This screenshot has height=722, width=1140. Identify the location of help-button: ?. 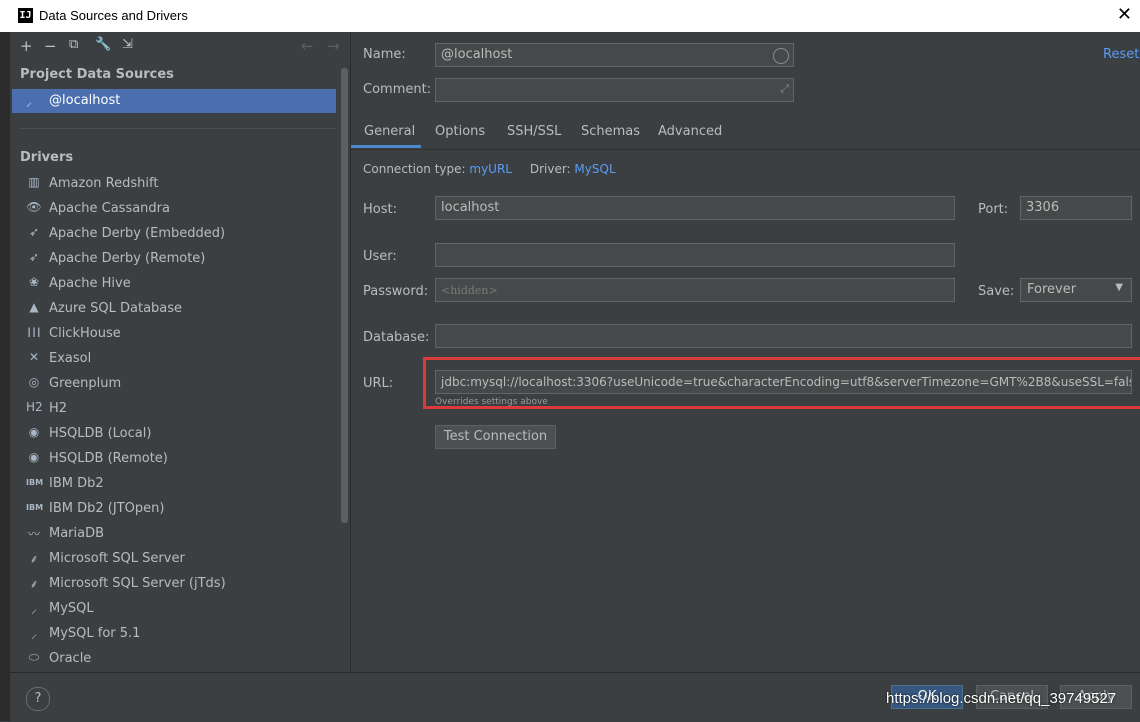
(38, 699).